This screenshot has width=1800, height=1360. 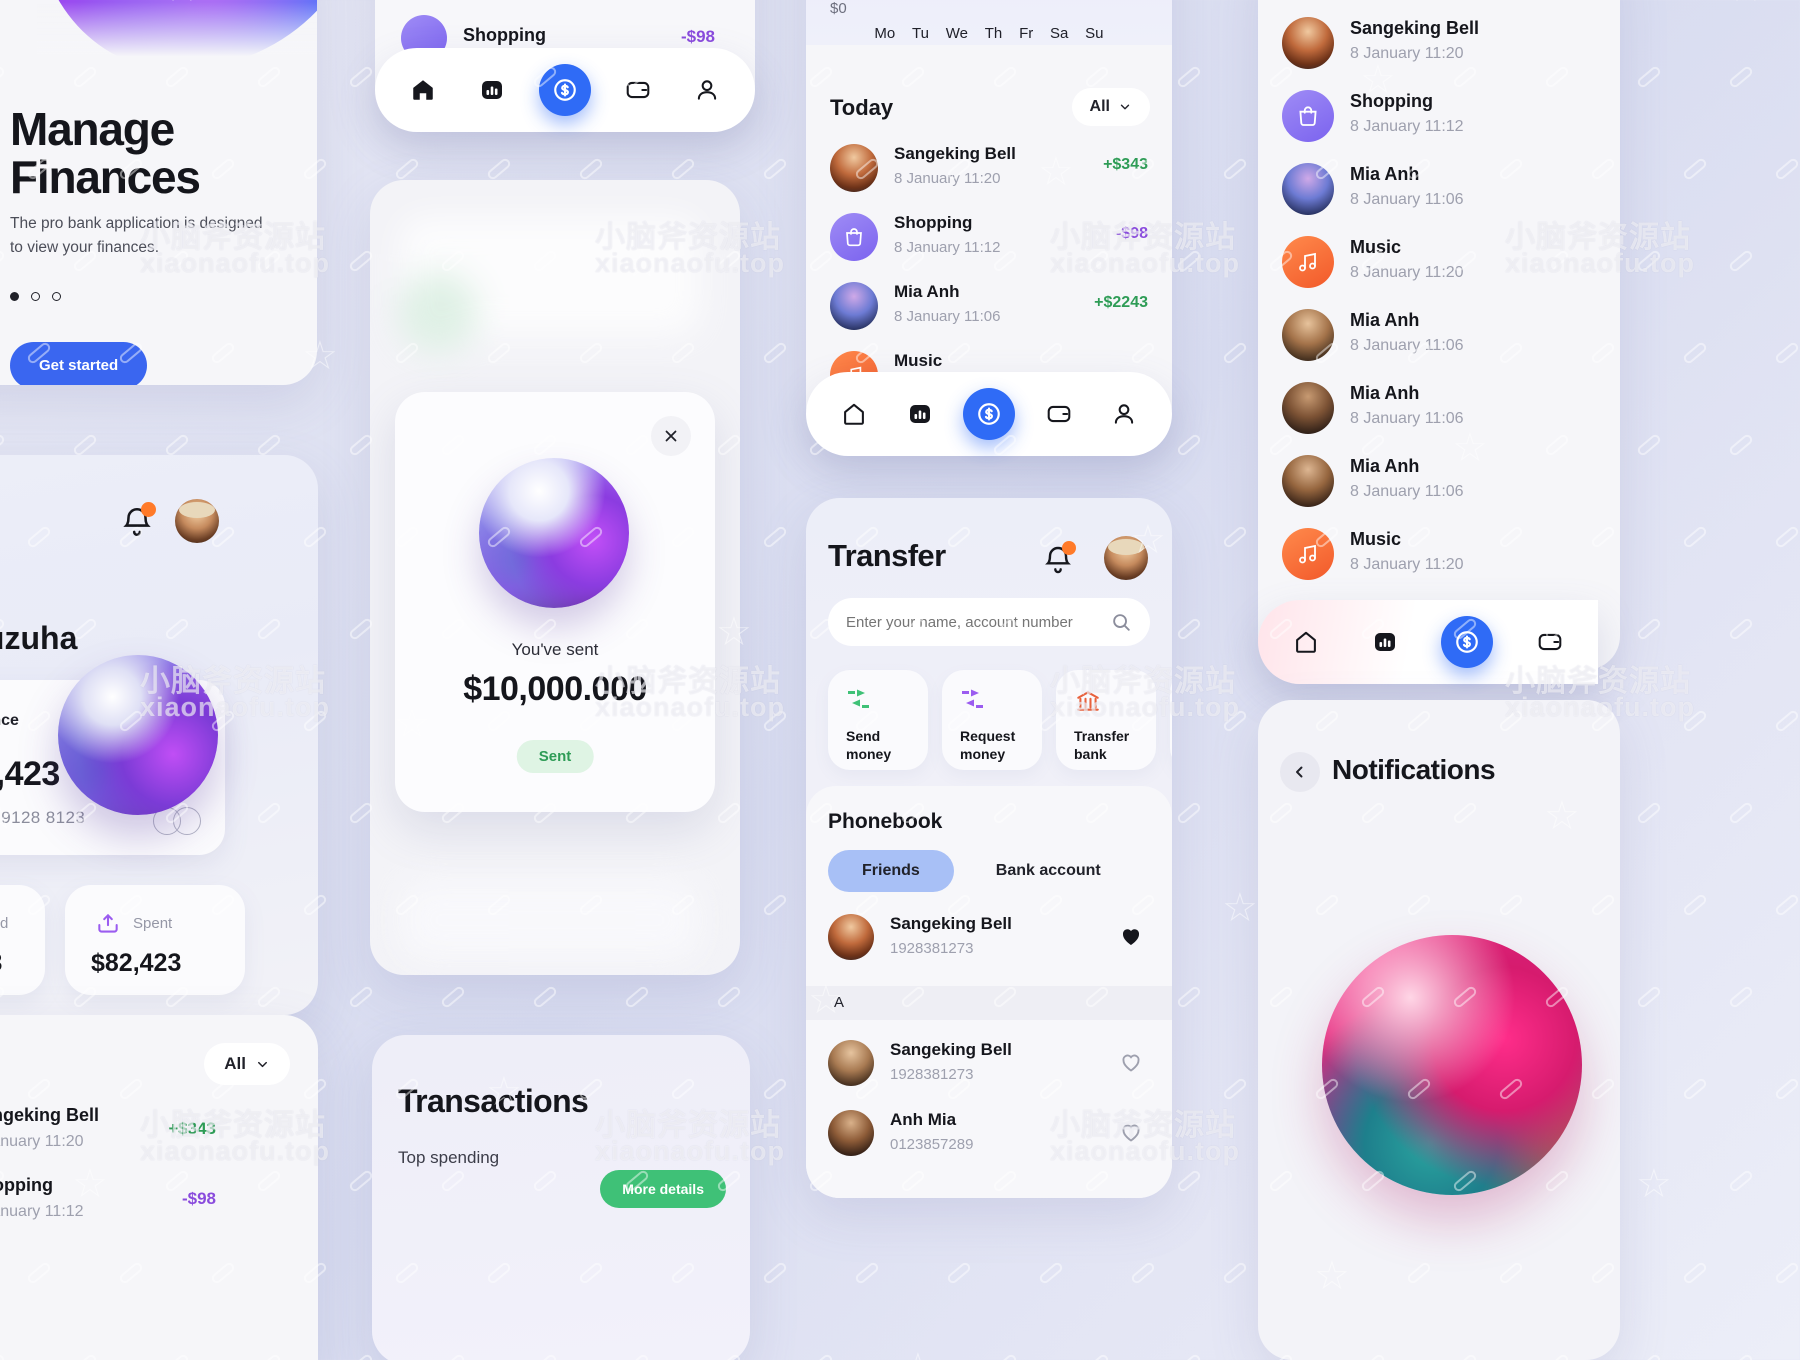 I want to click on notifications-screen: Notifications, so click(x=1439, y=1030).